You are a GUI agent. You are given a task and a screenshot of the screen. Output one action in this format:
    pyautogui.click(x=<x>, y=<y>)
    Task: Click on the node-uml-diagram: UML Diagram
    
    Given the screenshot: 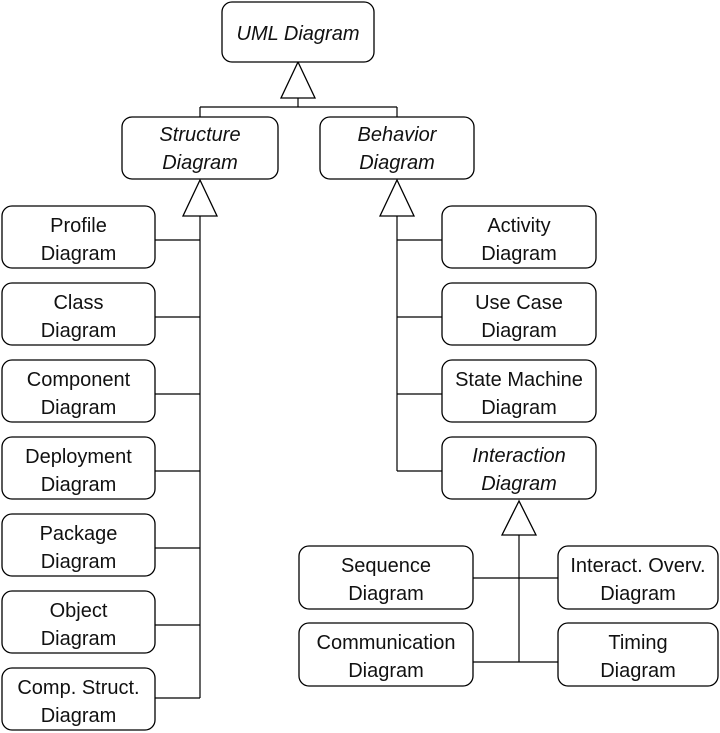 What is the action you would take?
    pyautogui.click(x=298, y=32)
    